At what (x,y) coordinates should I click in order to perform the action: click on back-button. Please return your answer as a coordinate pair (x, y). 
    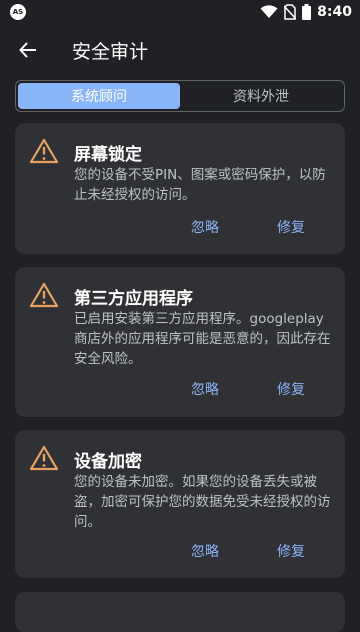
    Looking at the image, I should click on (28, 50).